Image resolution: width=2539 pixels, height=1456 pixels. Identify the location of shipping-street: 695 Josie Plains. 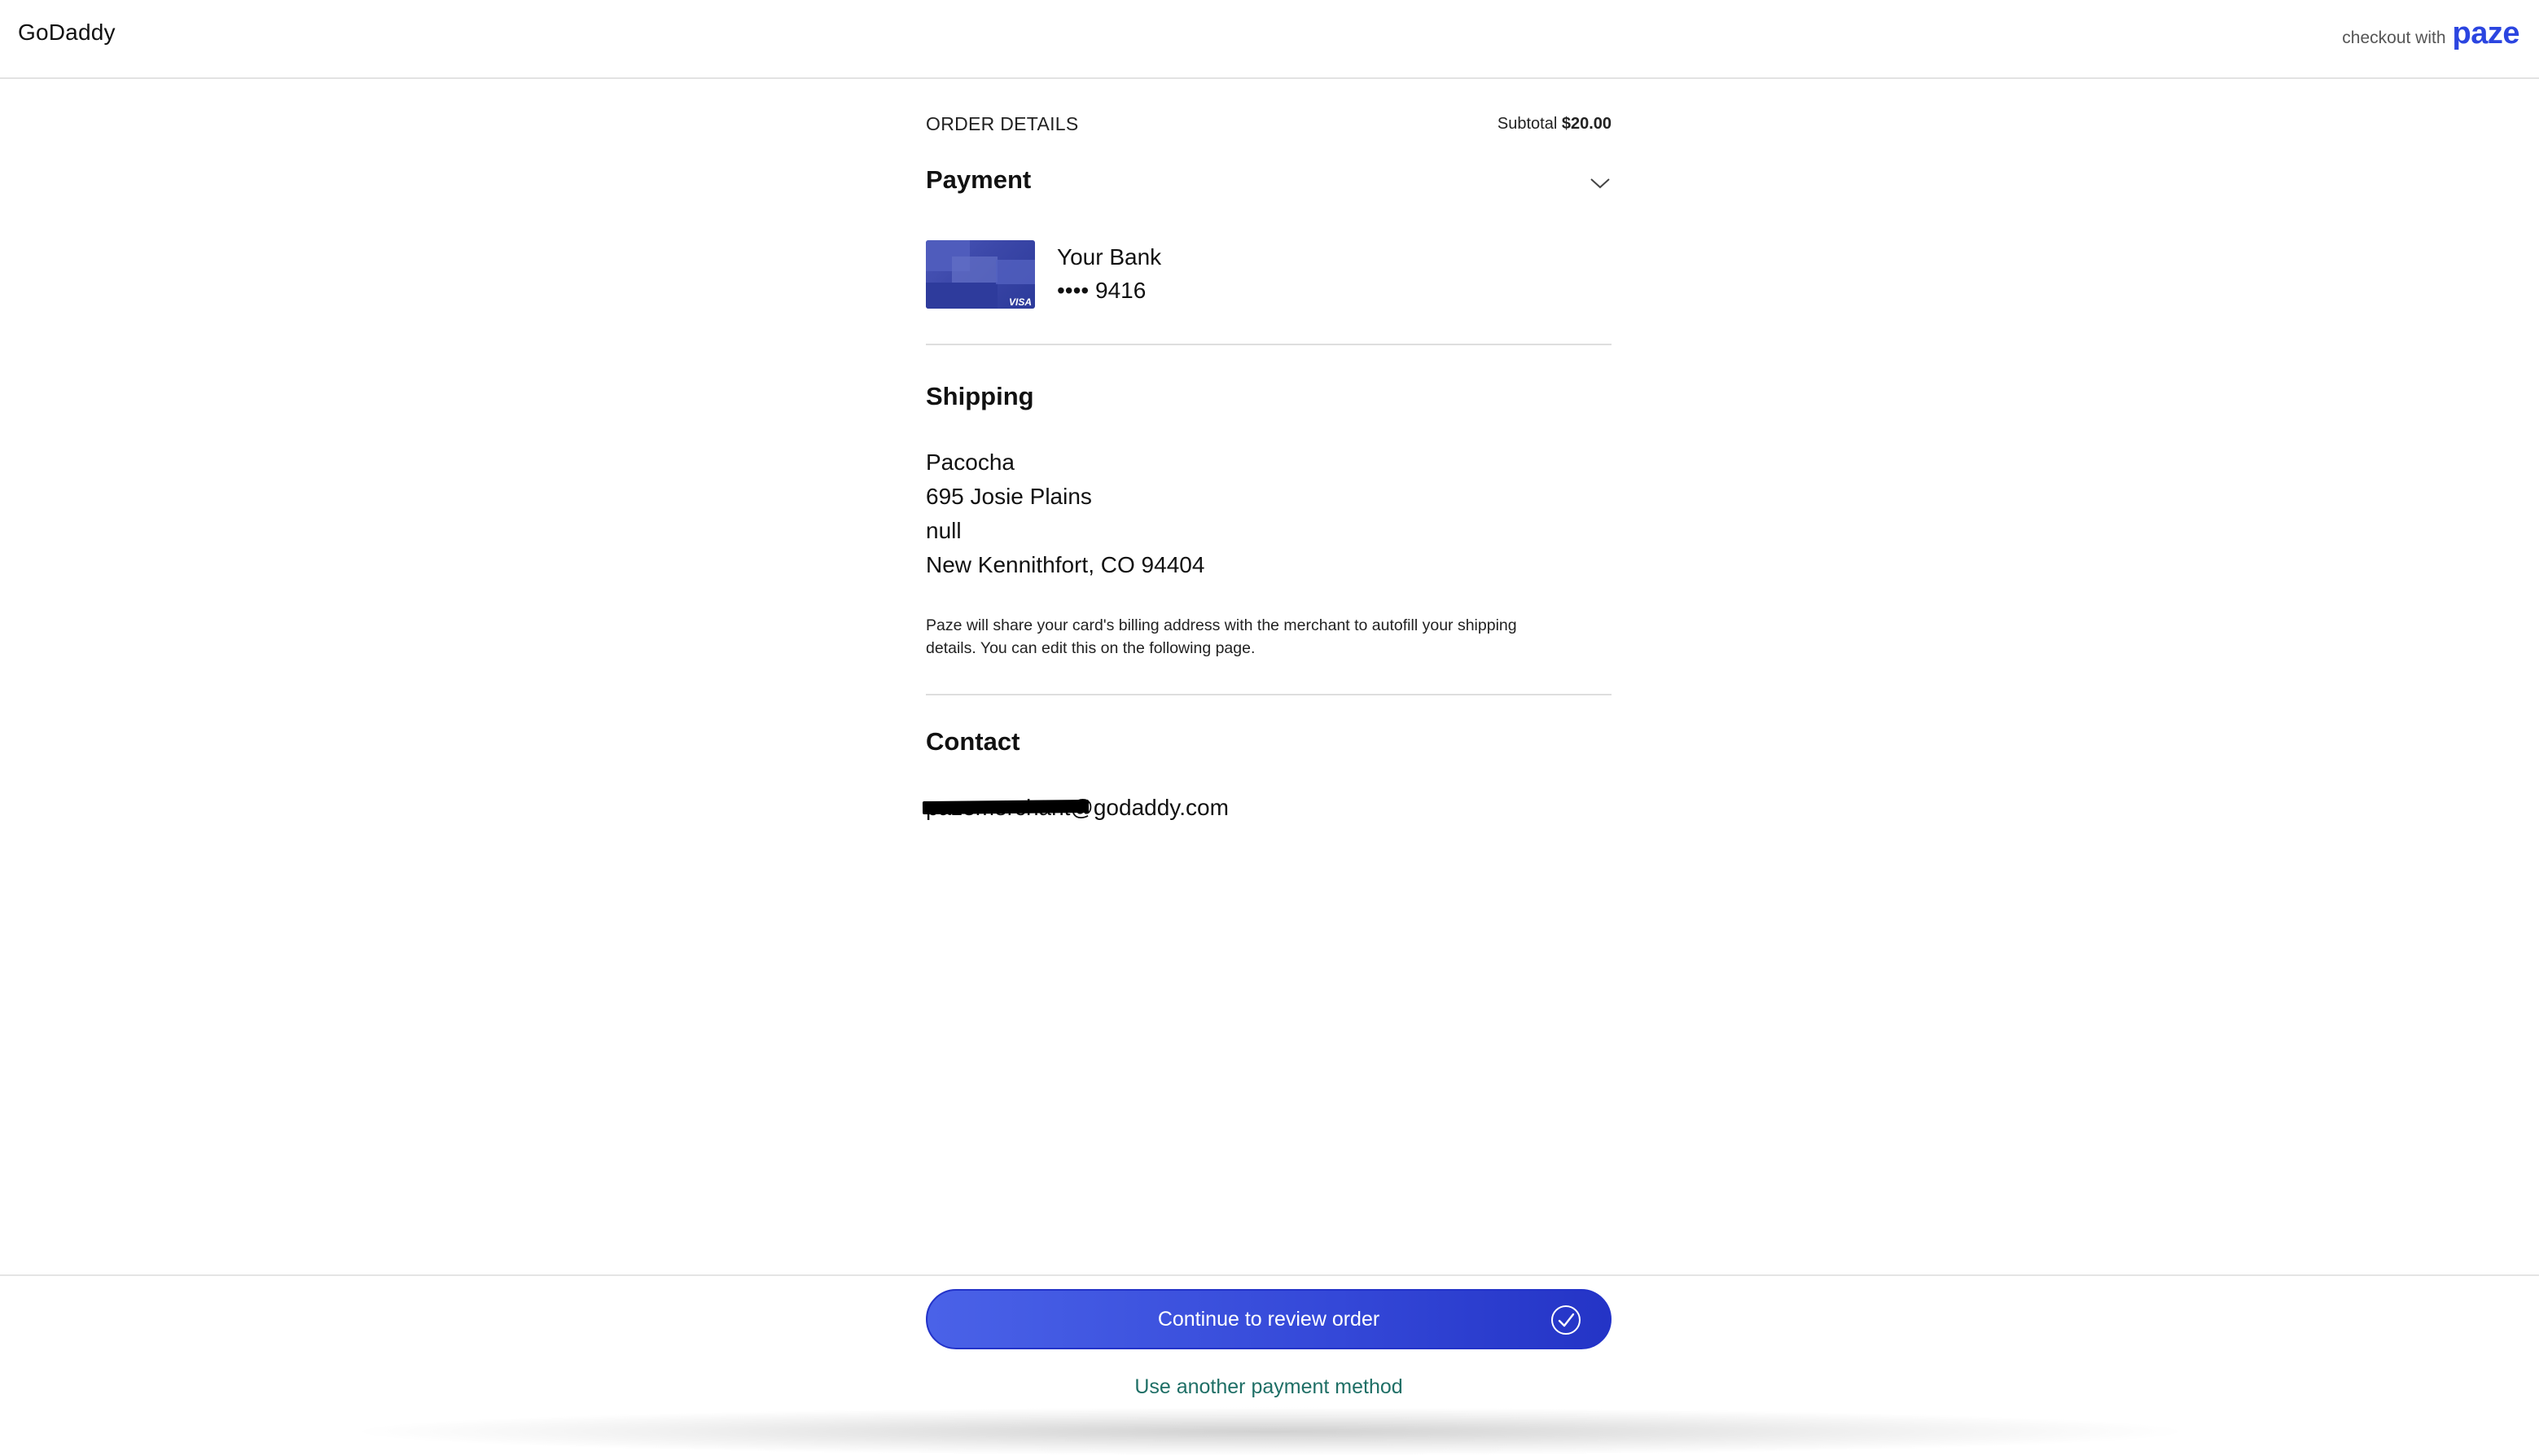
(1009, 497).